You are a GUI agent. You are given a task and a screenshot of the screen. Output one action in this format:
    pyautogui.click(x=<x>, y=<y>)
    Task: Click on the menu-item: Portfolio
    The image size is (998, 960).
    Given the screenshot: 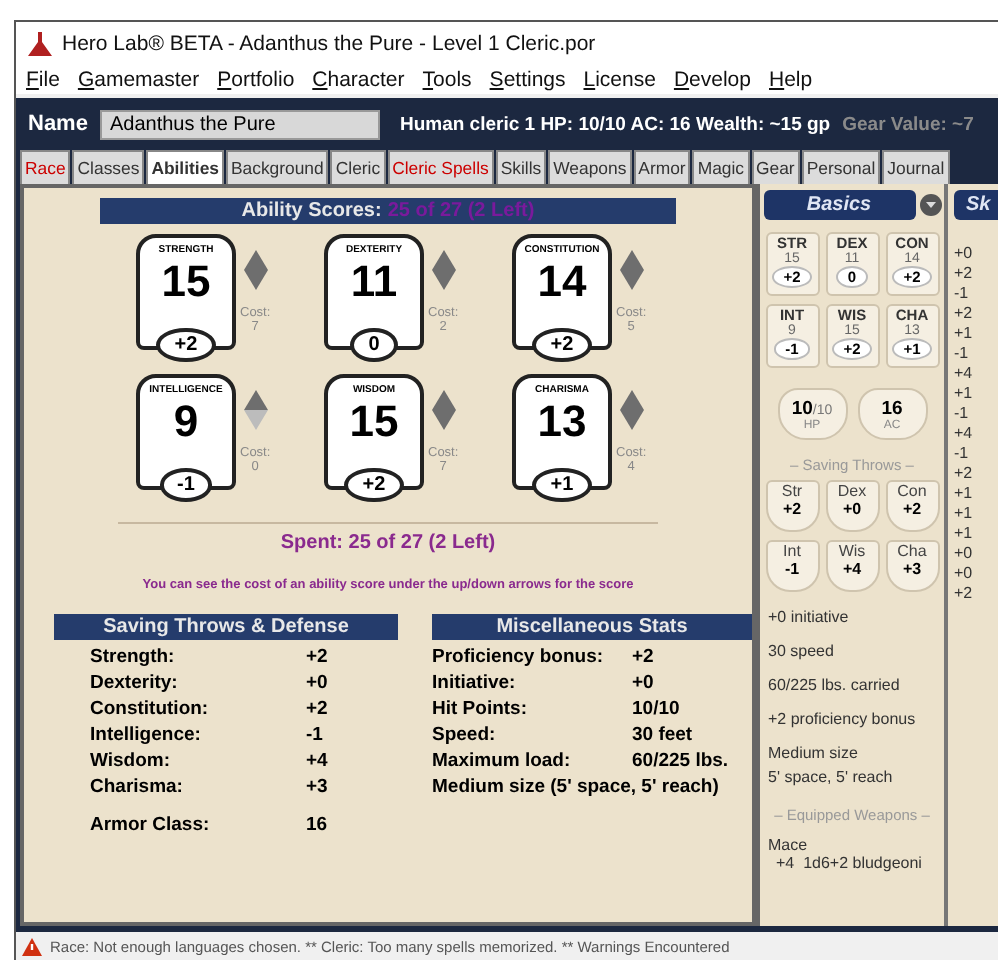 What is the action you would take?
    pyautogui.click(x=256, y=80)
    